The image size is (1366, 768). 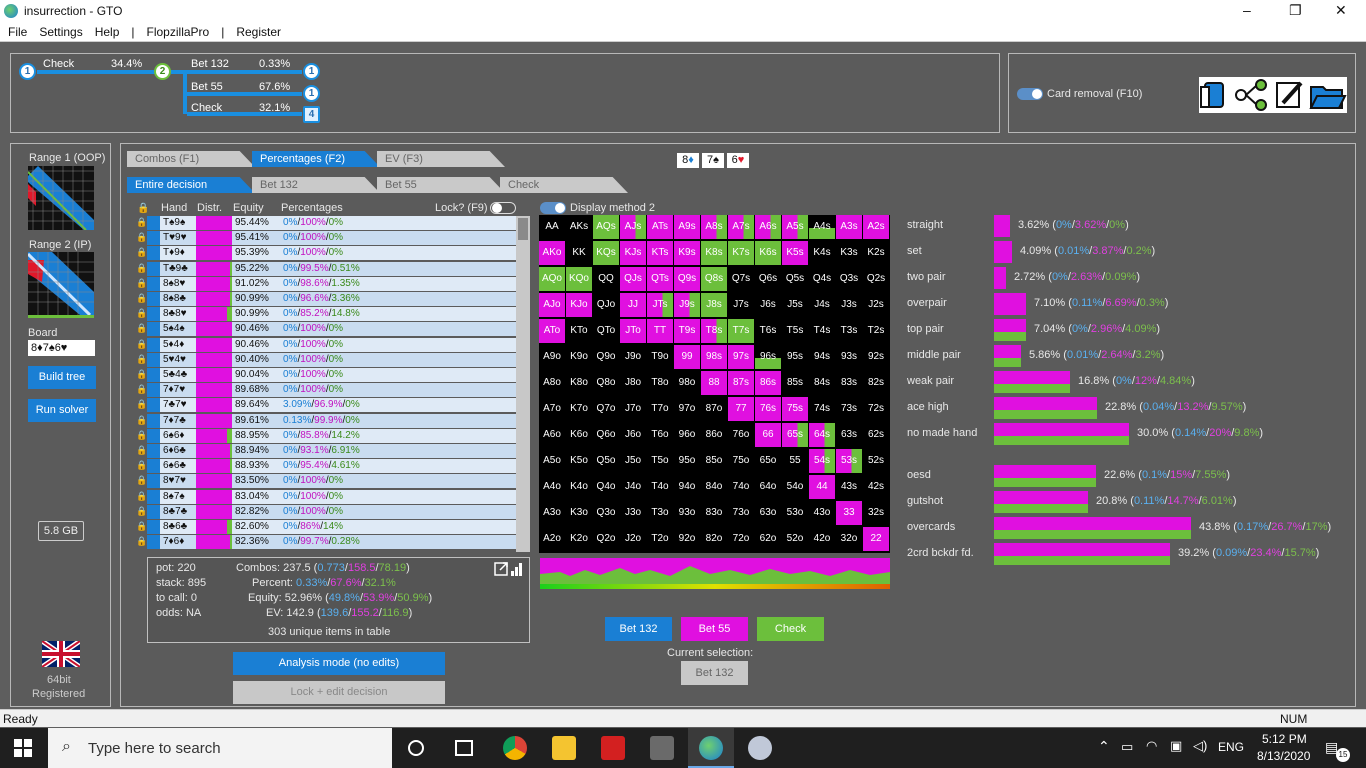 I want to click on tab-check: Check, so click(x=564, y=185).